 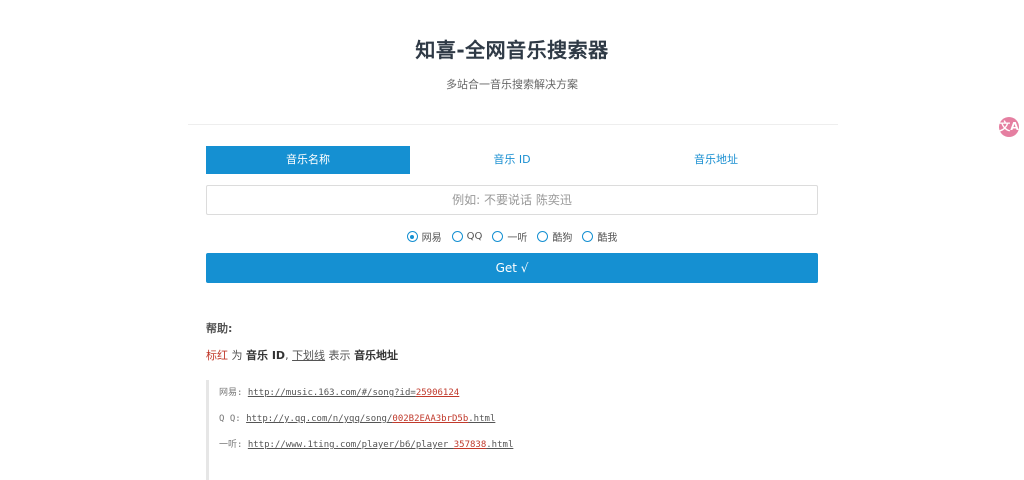 I want to click on radio-source-netease: 网易, so click(x=424, y=236).